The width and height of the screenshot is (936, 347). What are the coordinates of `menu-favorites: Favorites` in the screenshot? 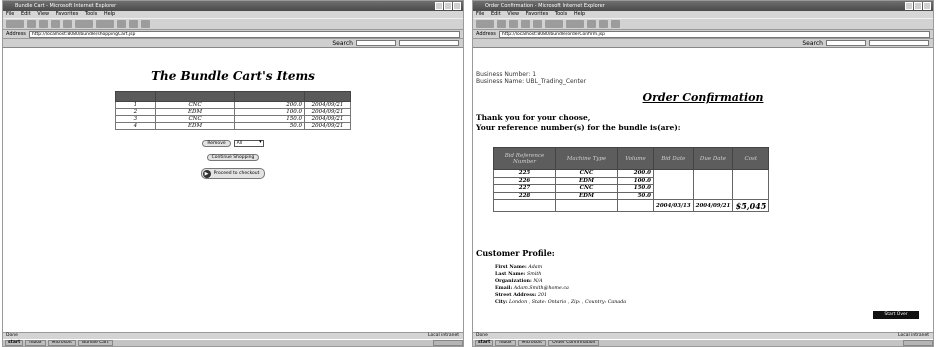 It's located at (67, 14).